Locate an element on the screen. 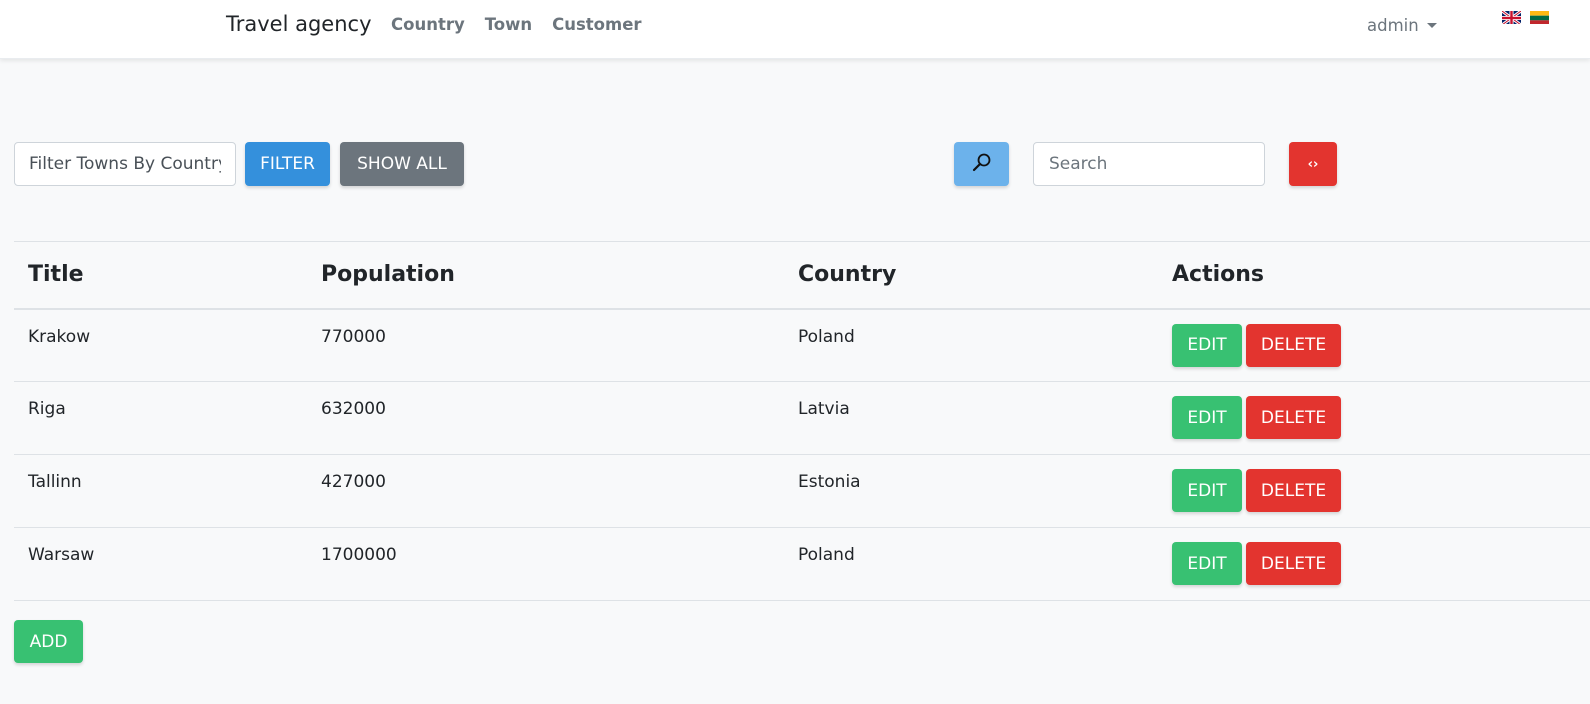 Image resolution: width=1590 pixels, height=704 pixels. show-all-button: SHOW ALL is located at coordinates (402, 164).